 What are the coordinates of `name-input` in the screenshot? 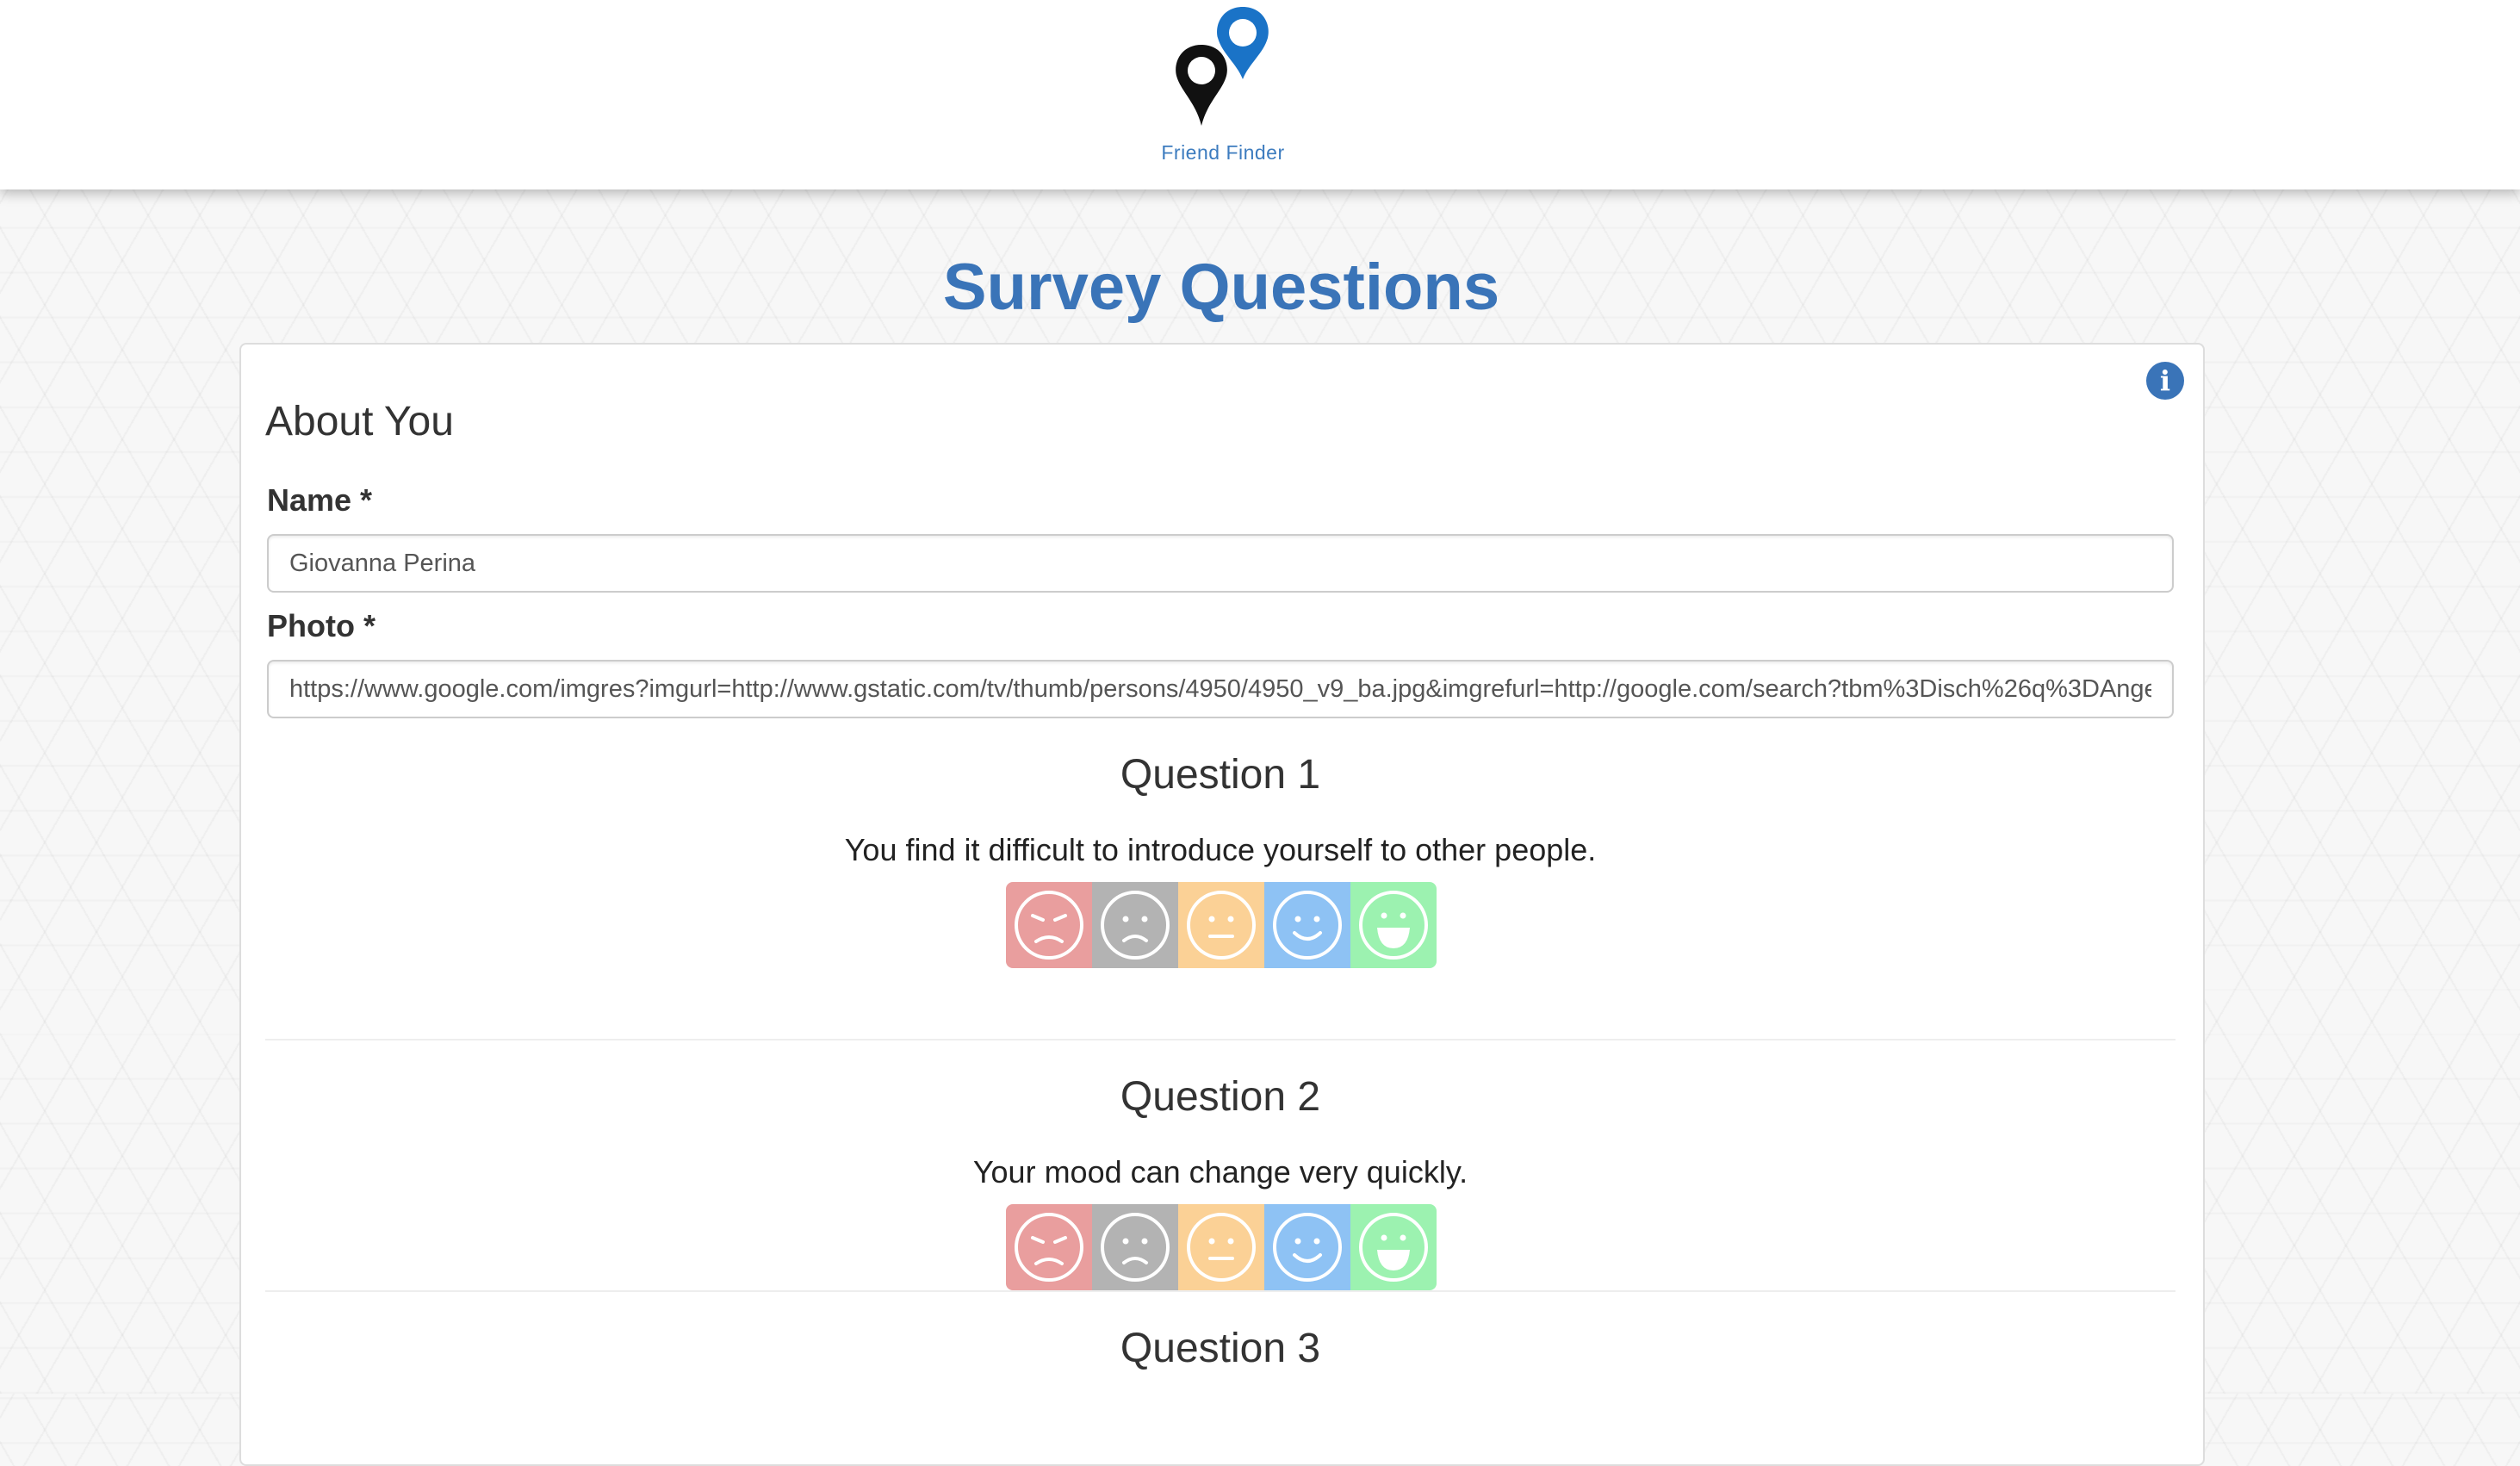 It's located at (1221, 563).